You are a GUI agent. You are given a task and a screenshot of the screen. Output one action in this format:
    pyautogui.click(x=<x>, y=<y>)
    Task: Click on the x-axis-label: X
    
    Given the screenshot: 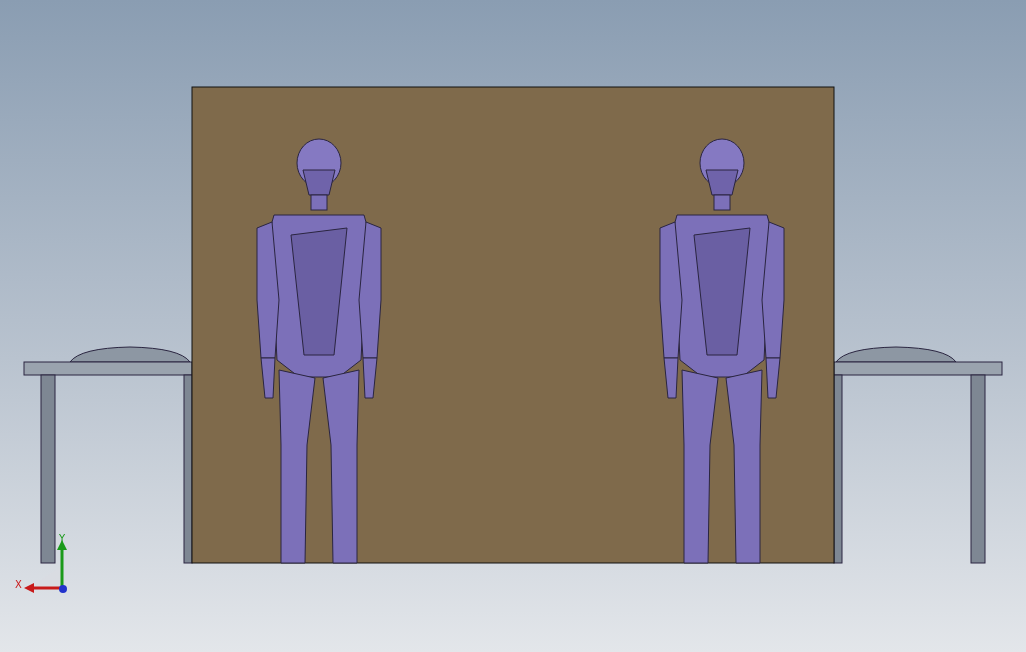 What is the action you would take?
    pyautogui.click(x=18, y=584)
    